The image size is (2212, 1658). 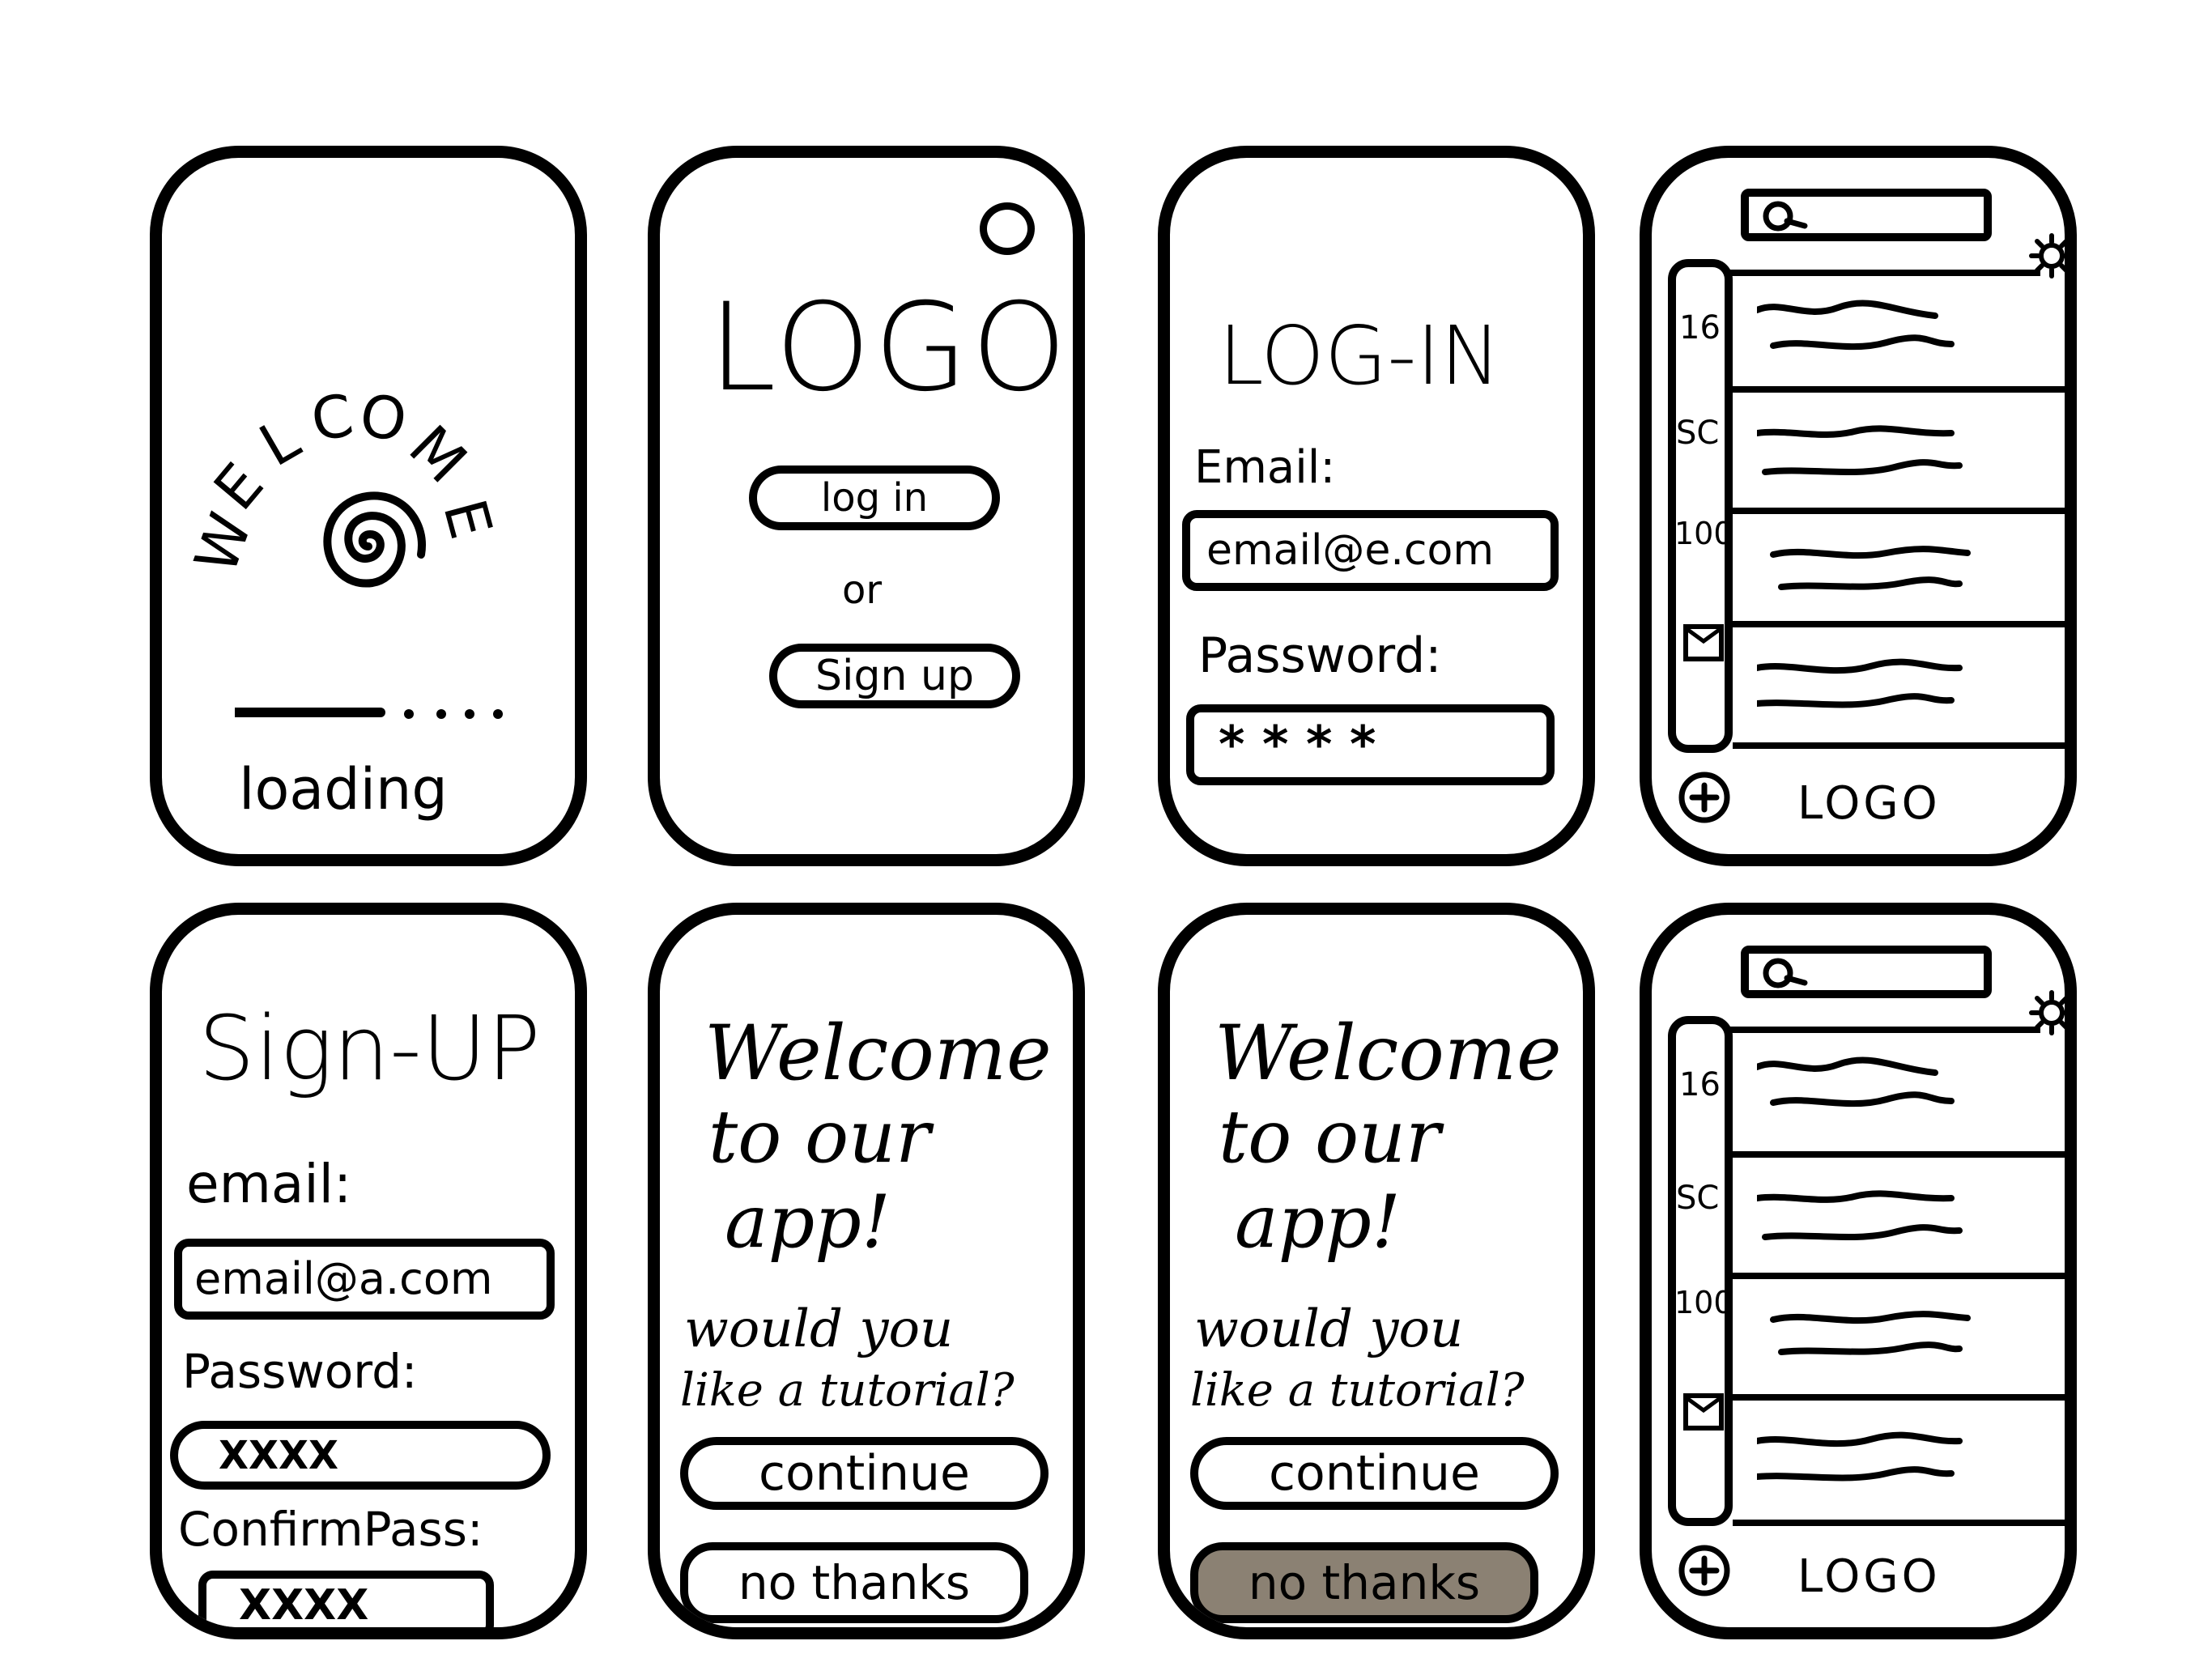 I want to click on welcome-letter: C, so click(x=333, y=417).